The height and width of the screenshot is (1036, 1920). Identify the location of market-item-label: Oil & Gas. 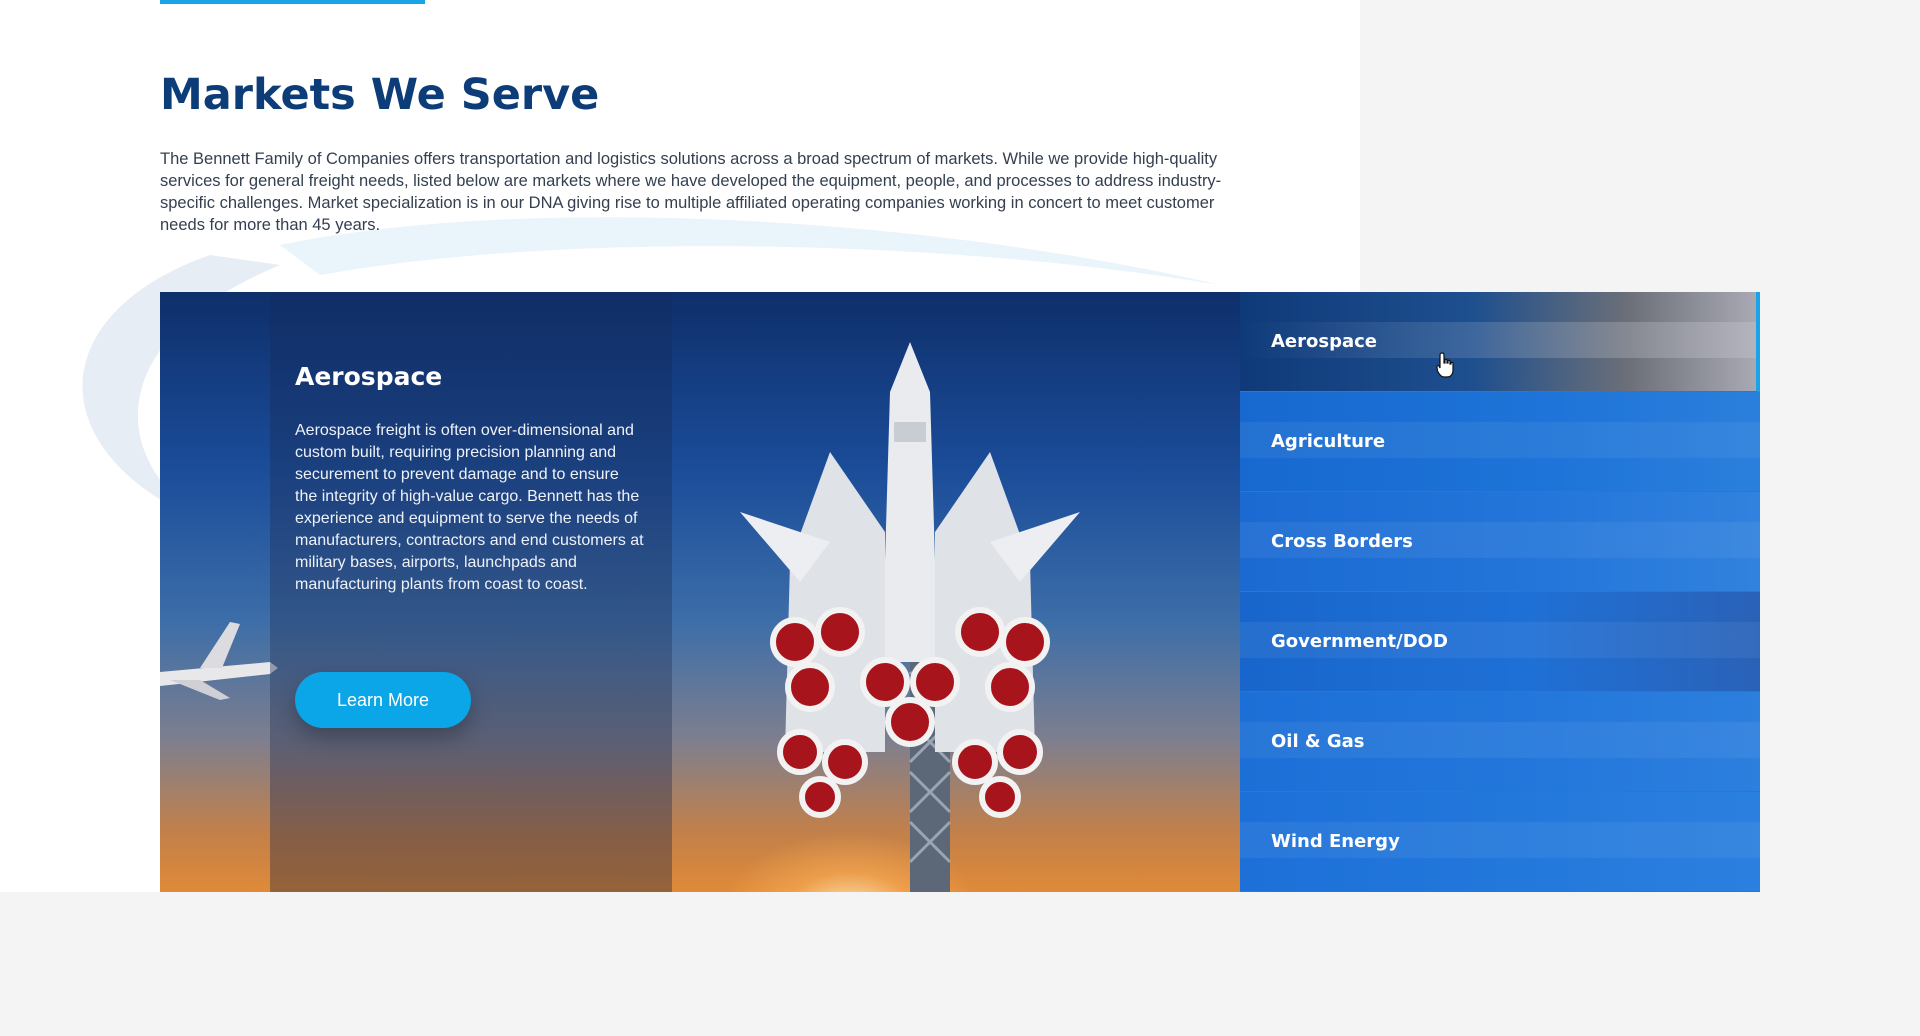
(1318, 741).